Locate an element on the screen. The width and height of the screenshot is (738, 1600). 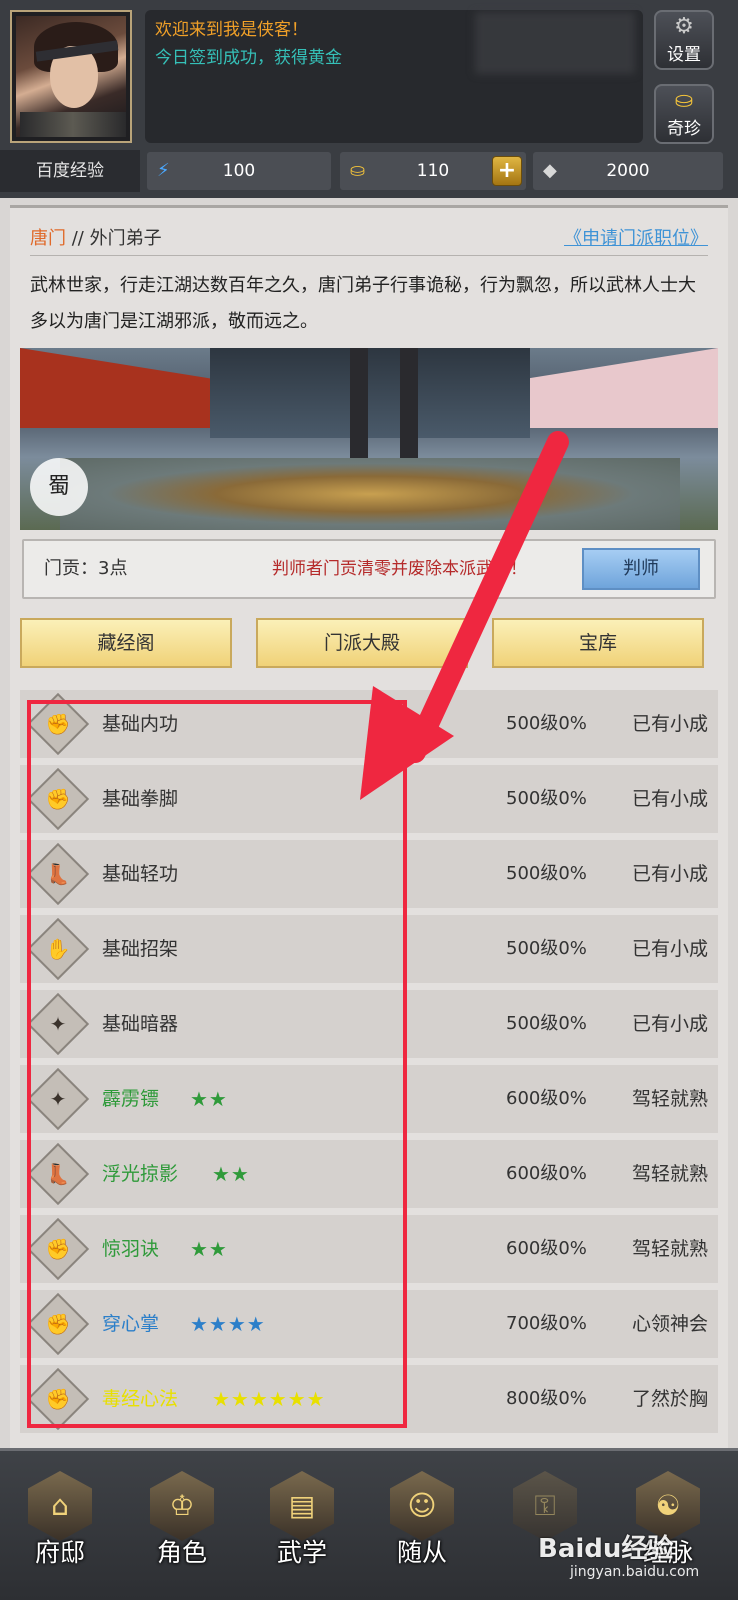
skill-rank: 了然於胸 is located at coordinates (669, 1399).